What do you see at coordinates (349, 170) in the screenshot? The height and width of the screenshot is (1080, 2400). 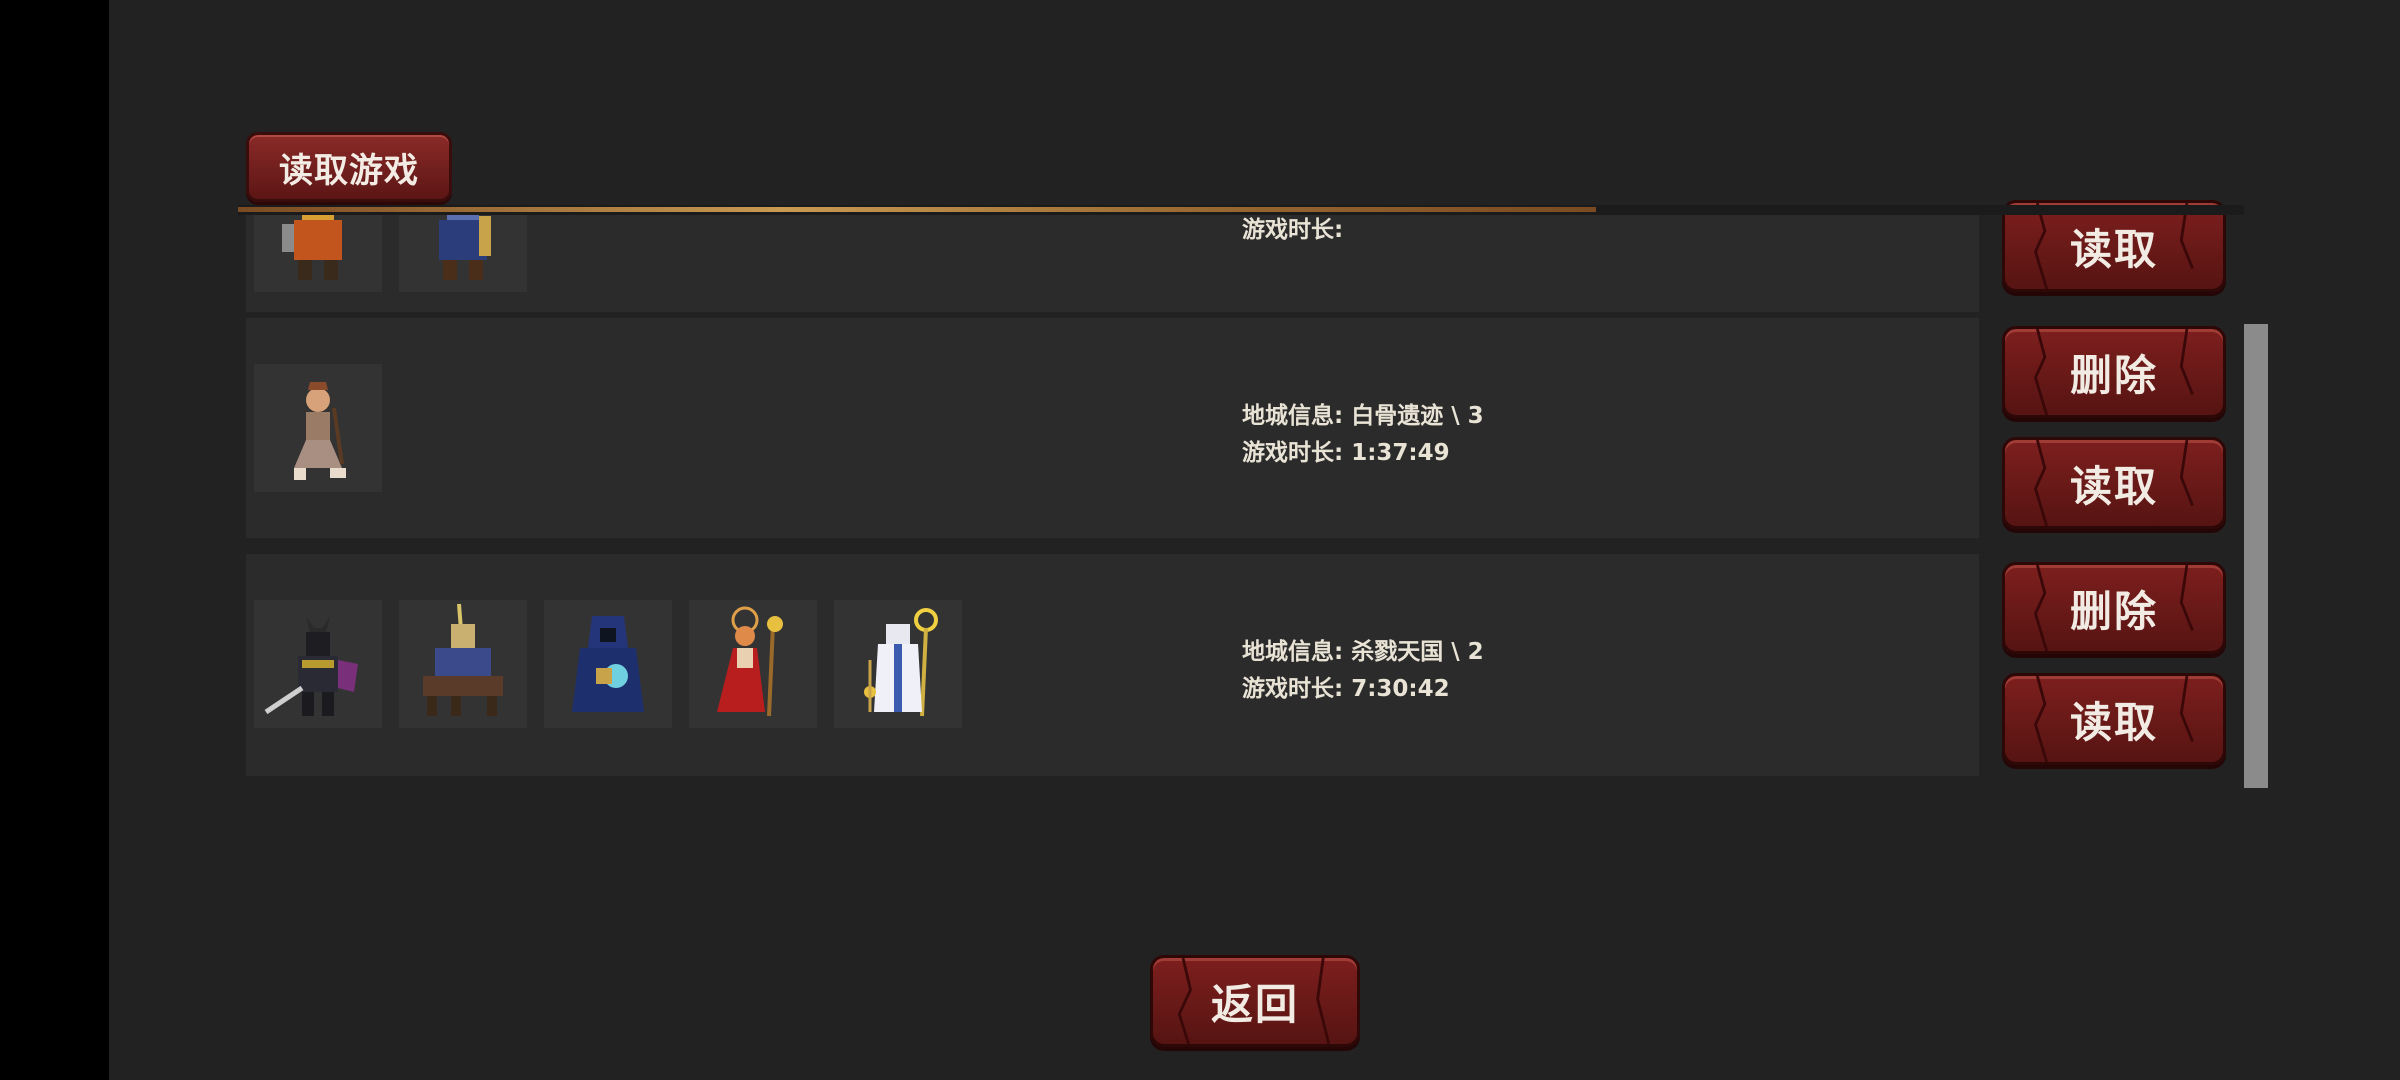 I see `page-title-text: 读取游戏` at bounding box center [349, 170].